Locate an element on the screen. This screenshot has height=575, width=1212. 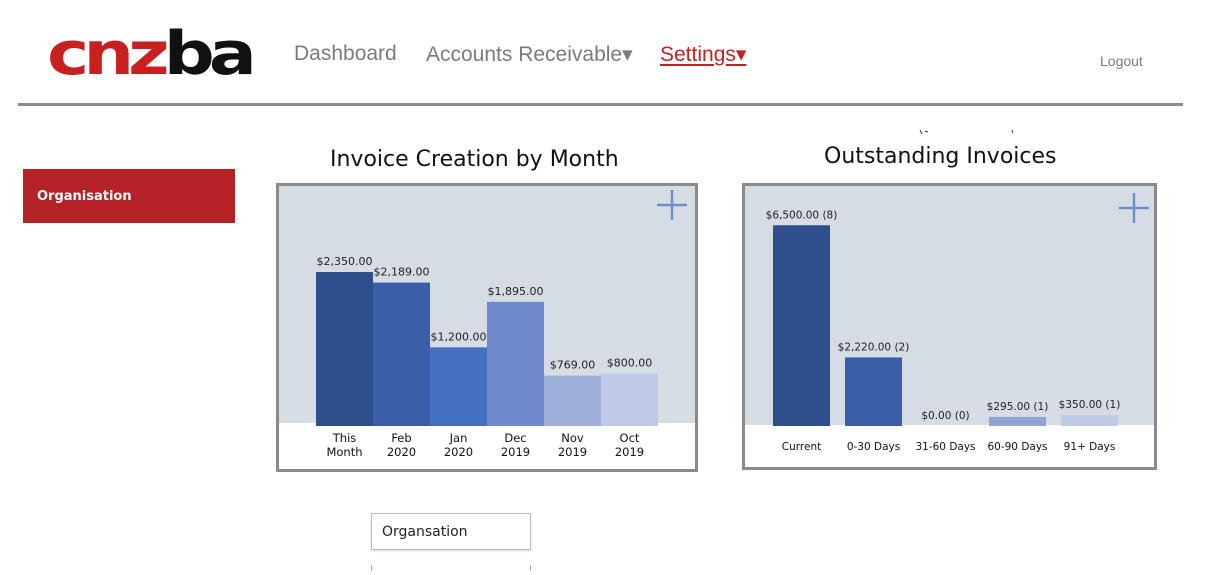
logout-link: Logout is located at coordinates (1121, 61).